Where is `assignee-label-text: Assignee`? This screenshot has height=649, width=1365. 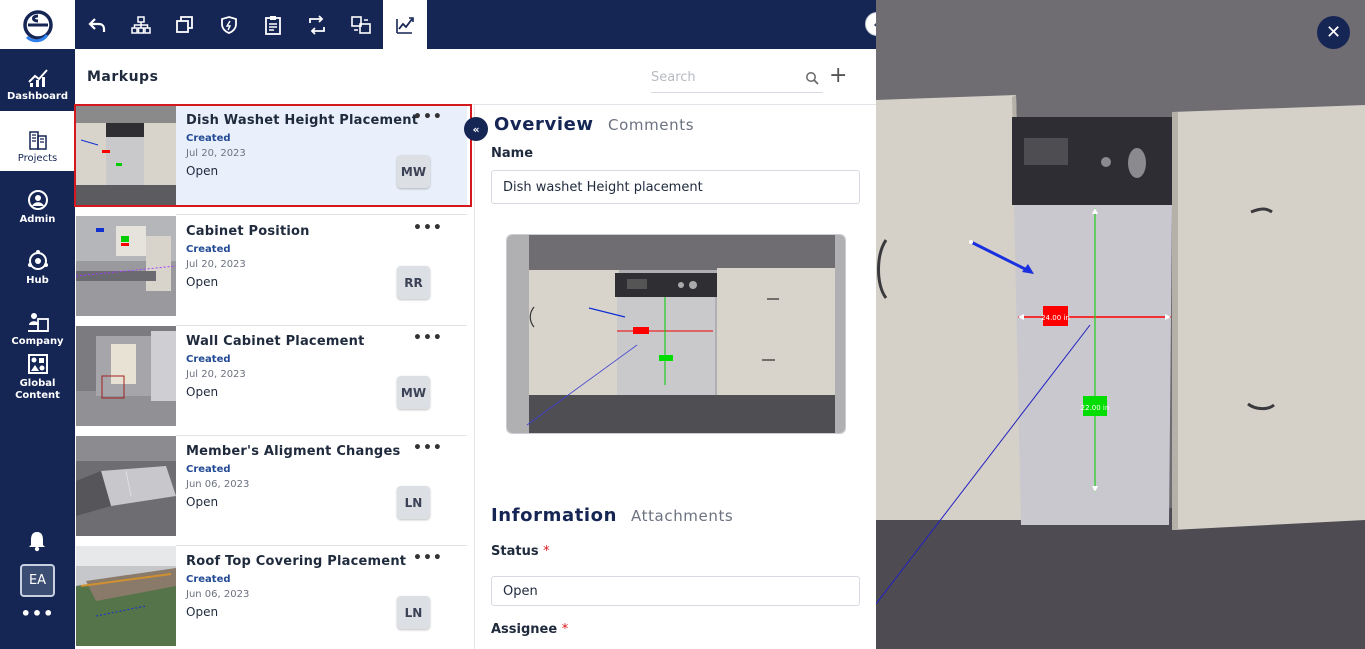
assignee-label-text: Assignee is located at coordinates (524, 629).